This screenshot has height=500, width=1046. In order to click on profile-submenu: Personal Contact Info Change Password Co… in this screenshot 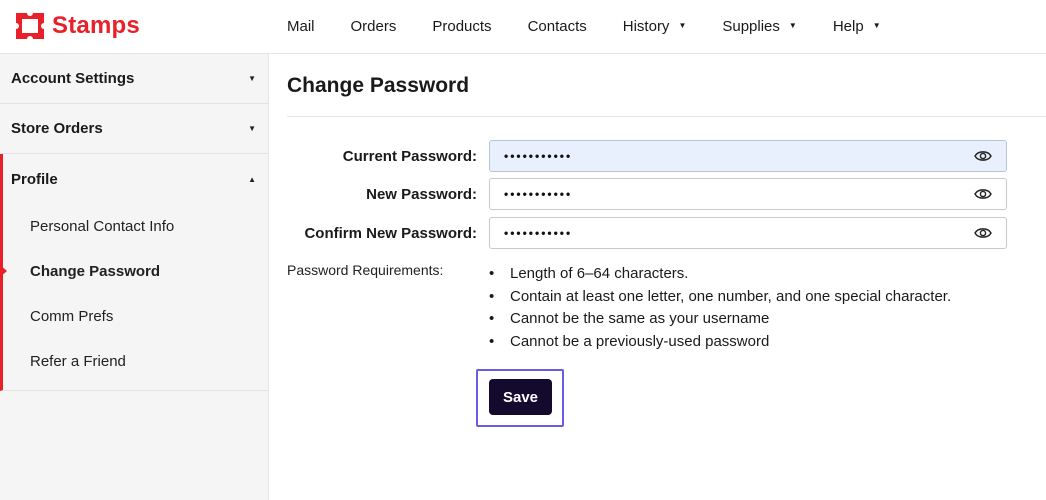, I will do `click(134, 297)`.